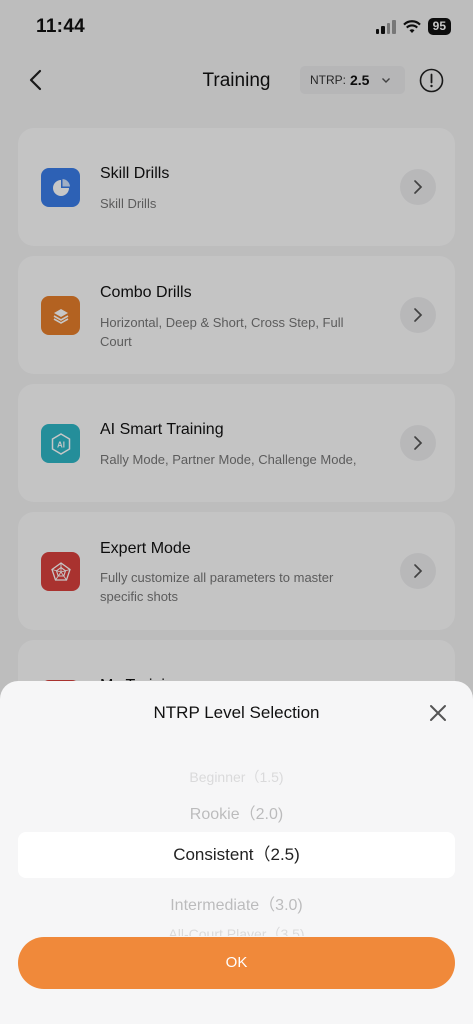 The image size is (473, 1024). I want to click on picker-option: Beginner（1.5), so click(236, 777).